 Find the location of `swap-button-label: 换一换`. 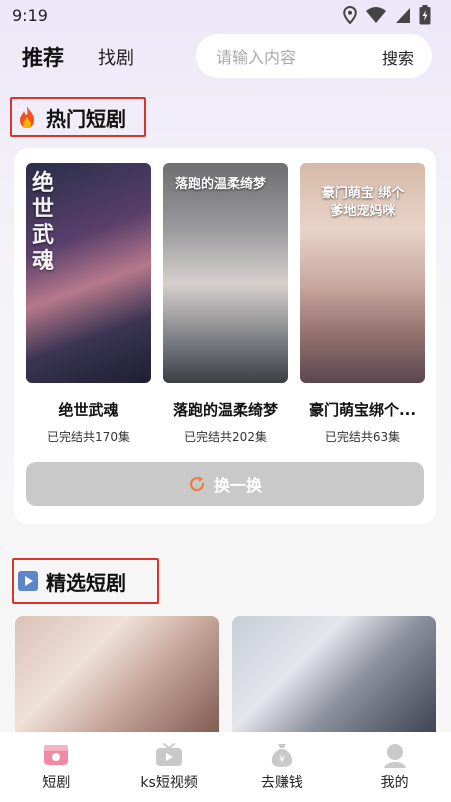

swap-button-label: 换一换 is located at coordinates (237, 485).